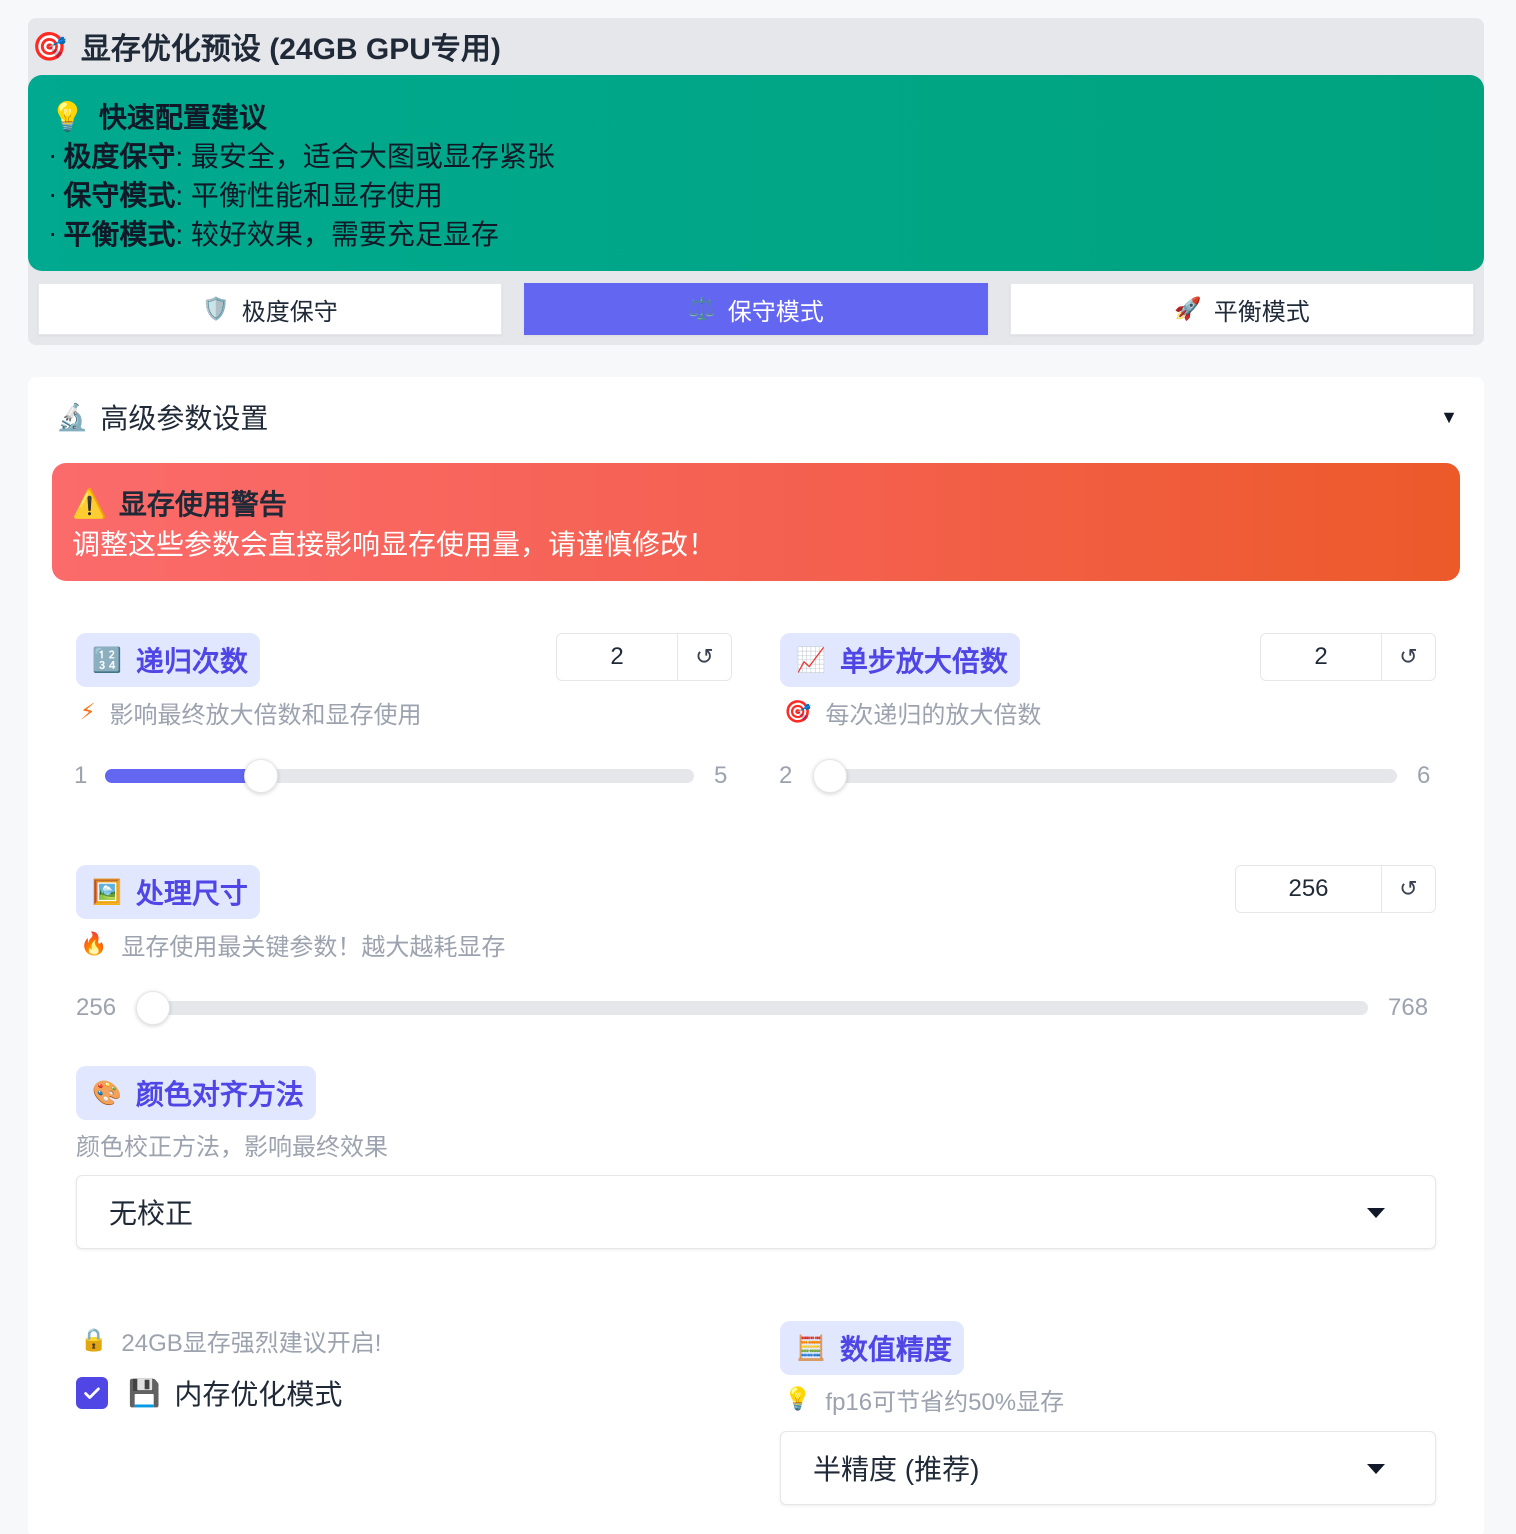 This screenshot has width=1516, height=1534. Describe the element at coordinates (88, 711) in the screenshot. I see `lightning-icon: ⚡` at that location.